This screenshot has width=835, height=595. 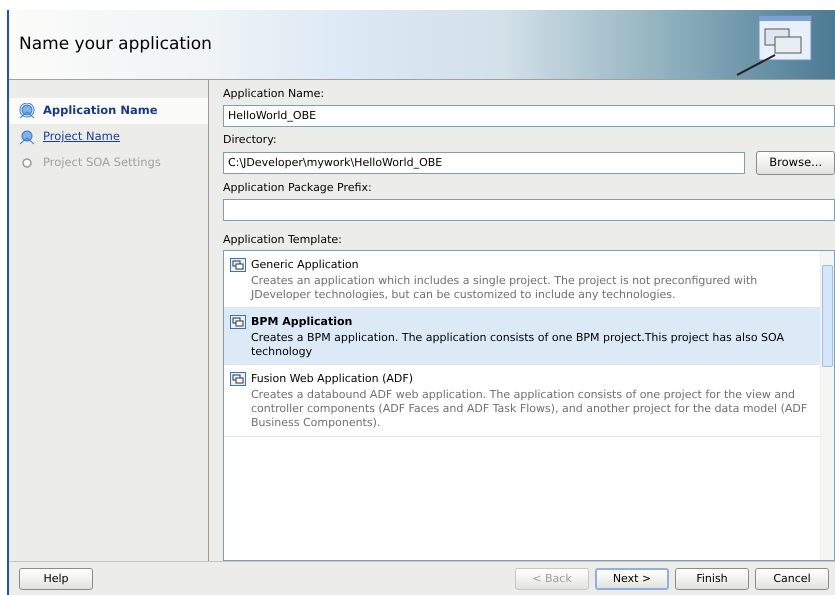 I want to click on template-name: Generic Application, so click(x=305, y=265).